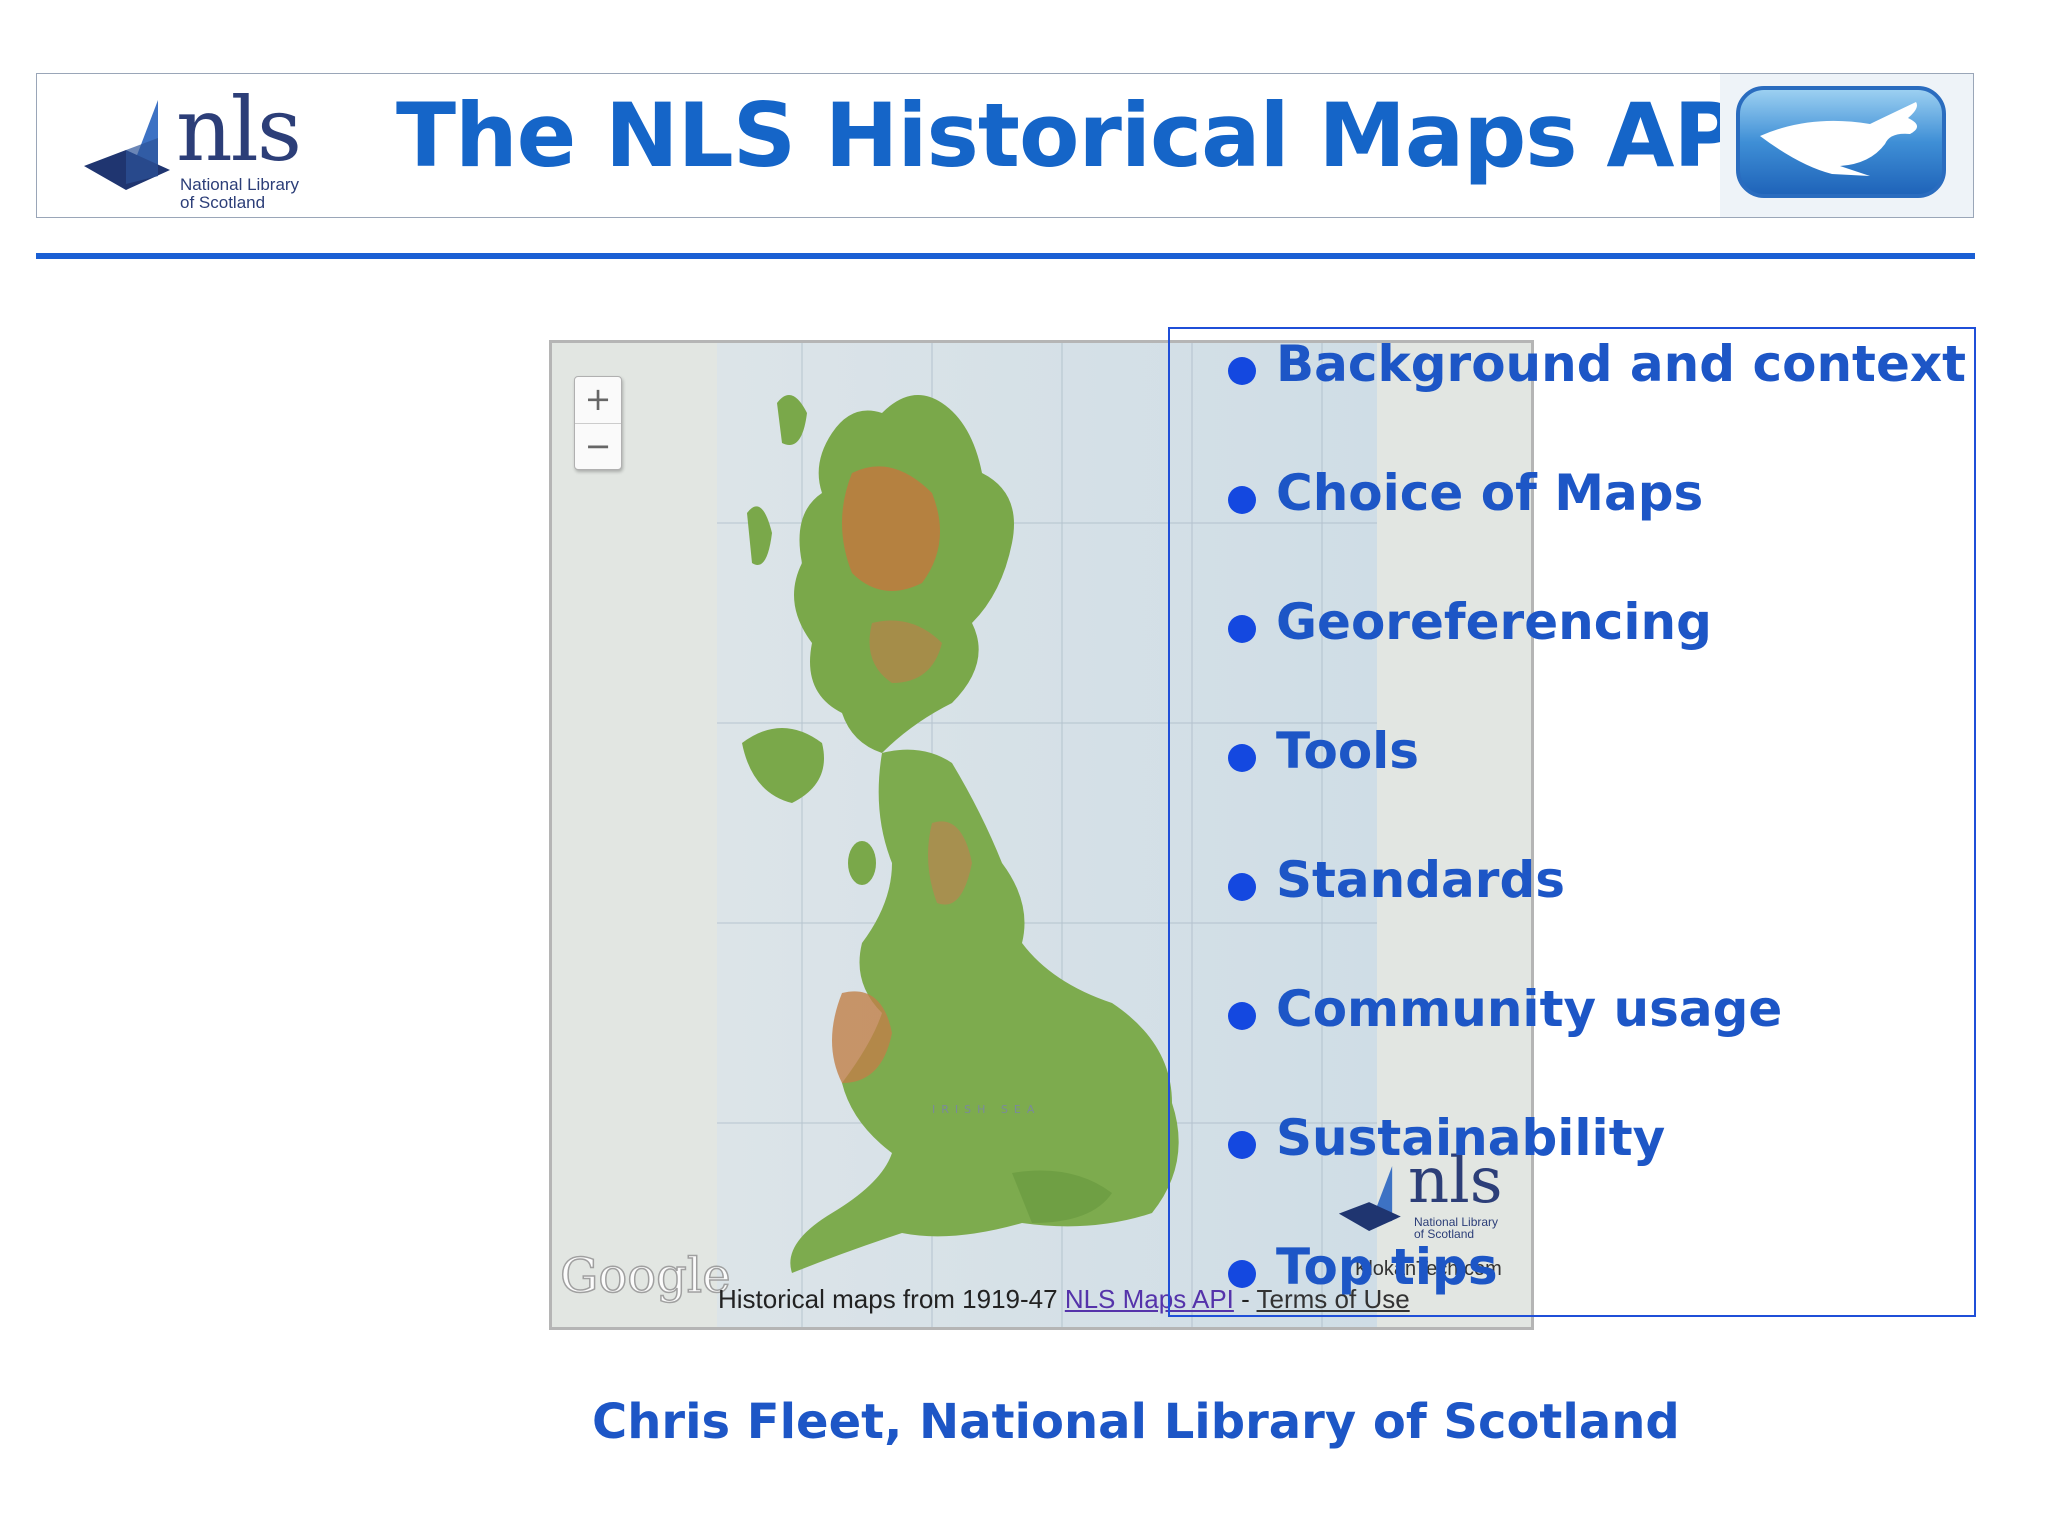 The width and height of the screenshot is (2048, 1535). Describe the element at coordinates (645, 1276) in the screenshot. I see `google-logo: Google` at that location.